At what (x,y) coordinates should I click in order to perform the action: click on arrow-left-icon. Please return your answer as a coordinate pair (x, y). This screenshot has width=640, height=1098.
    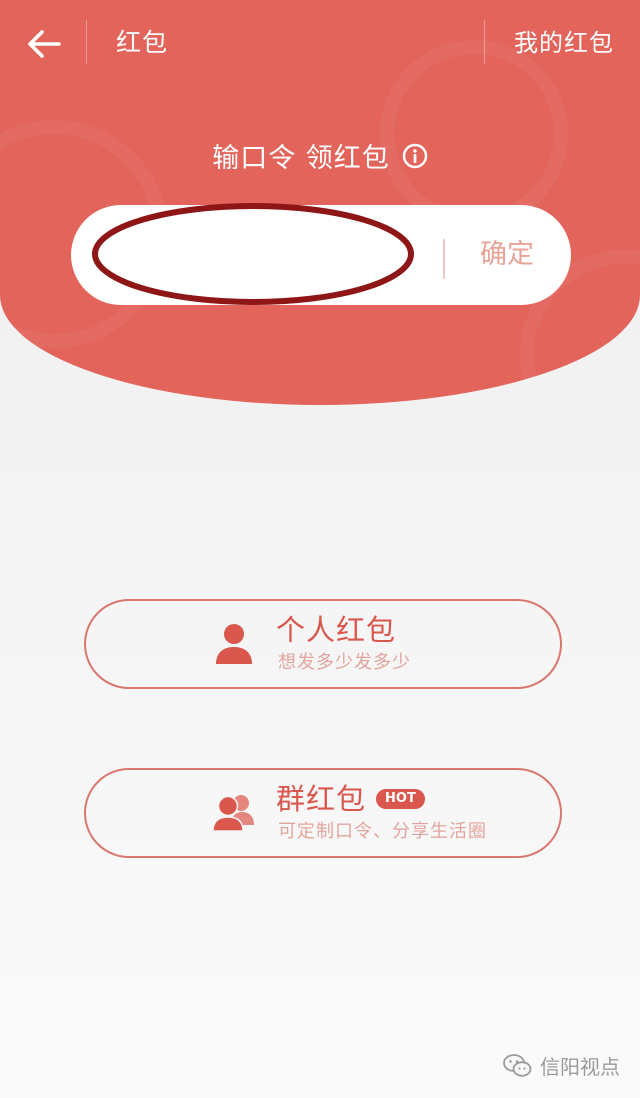
    Looking at the image, I should click on (44, 44).